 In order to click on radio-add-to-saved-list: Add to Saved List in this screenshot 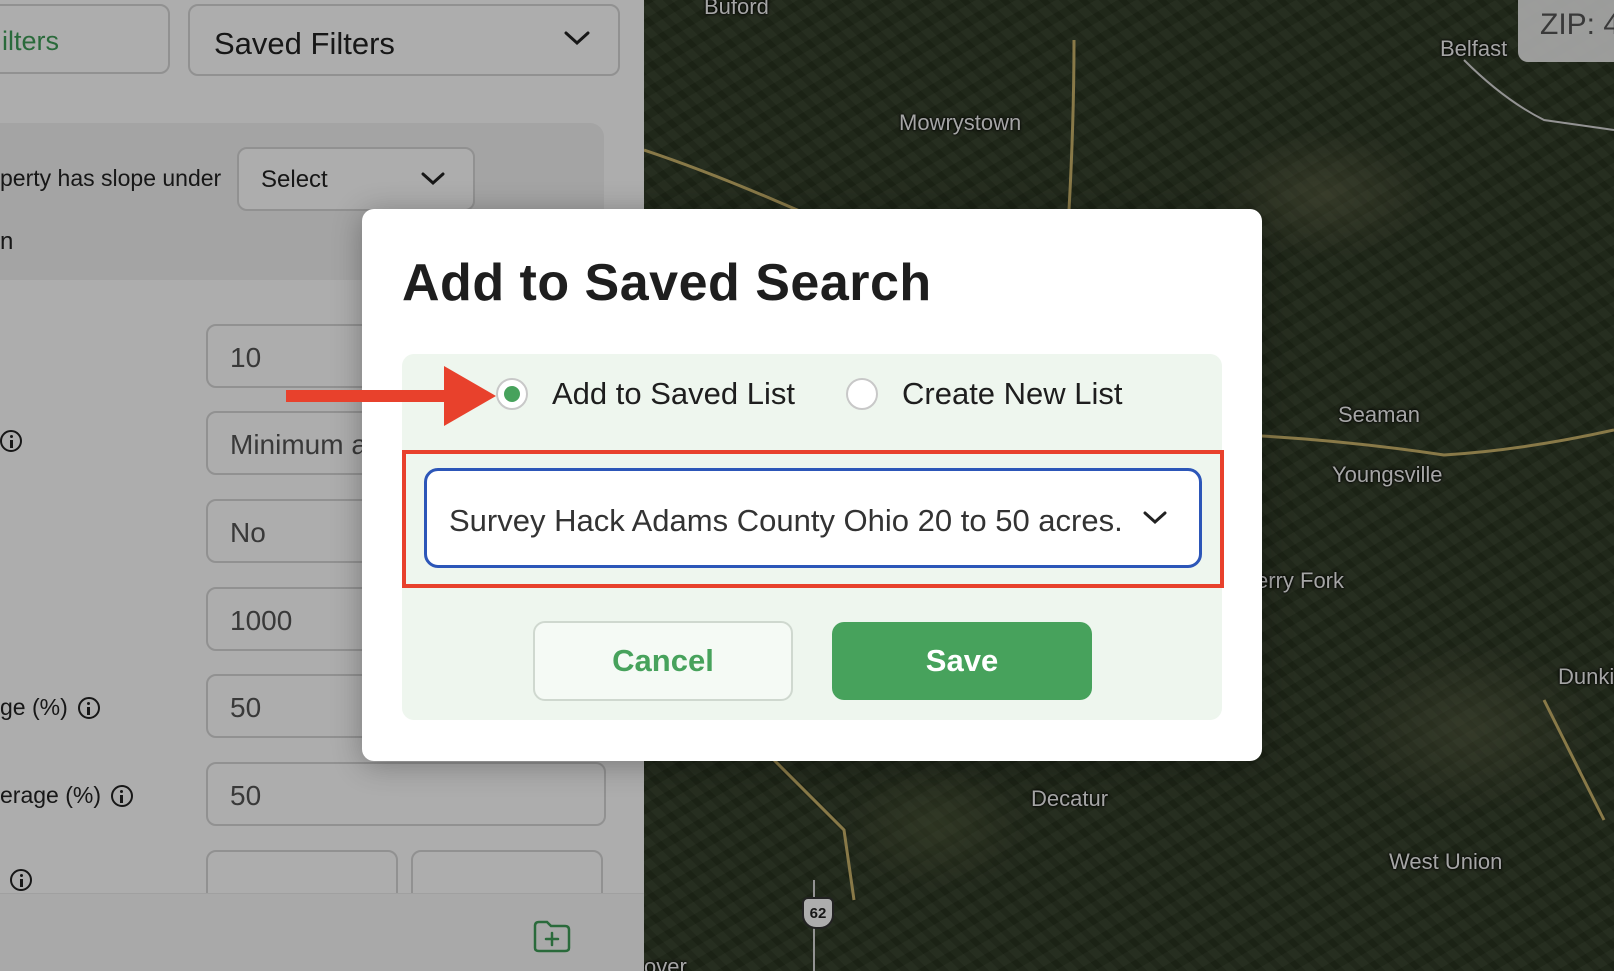, I will do `click(645, 394)`.